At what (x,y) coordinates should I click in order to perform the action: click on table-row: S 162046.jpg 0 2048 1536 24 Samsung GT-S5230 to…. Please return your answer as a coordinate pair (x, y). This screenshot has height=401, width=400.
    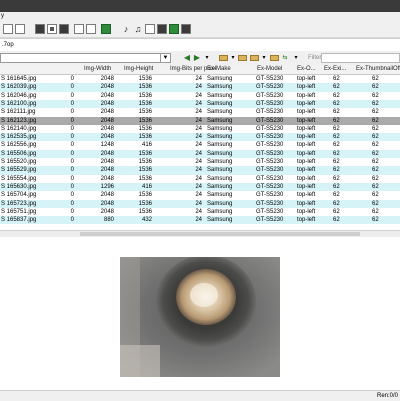
    Looking at the image, I should click on (200, 96).